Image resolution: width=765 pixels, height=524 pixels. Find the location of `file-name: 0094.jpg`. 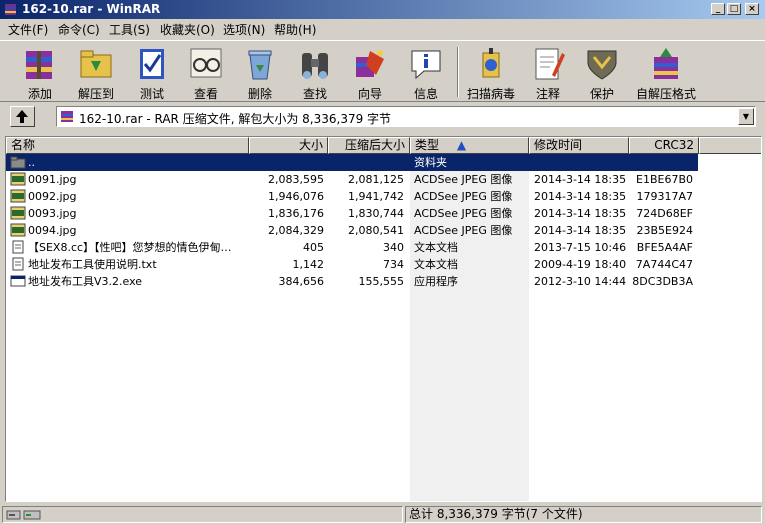

file-name: 0094.jpg is located at coordinates (52, 230).